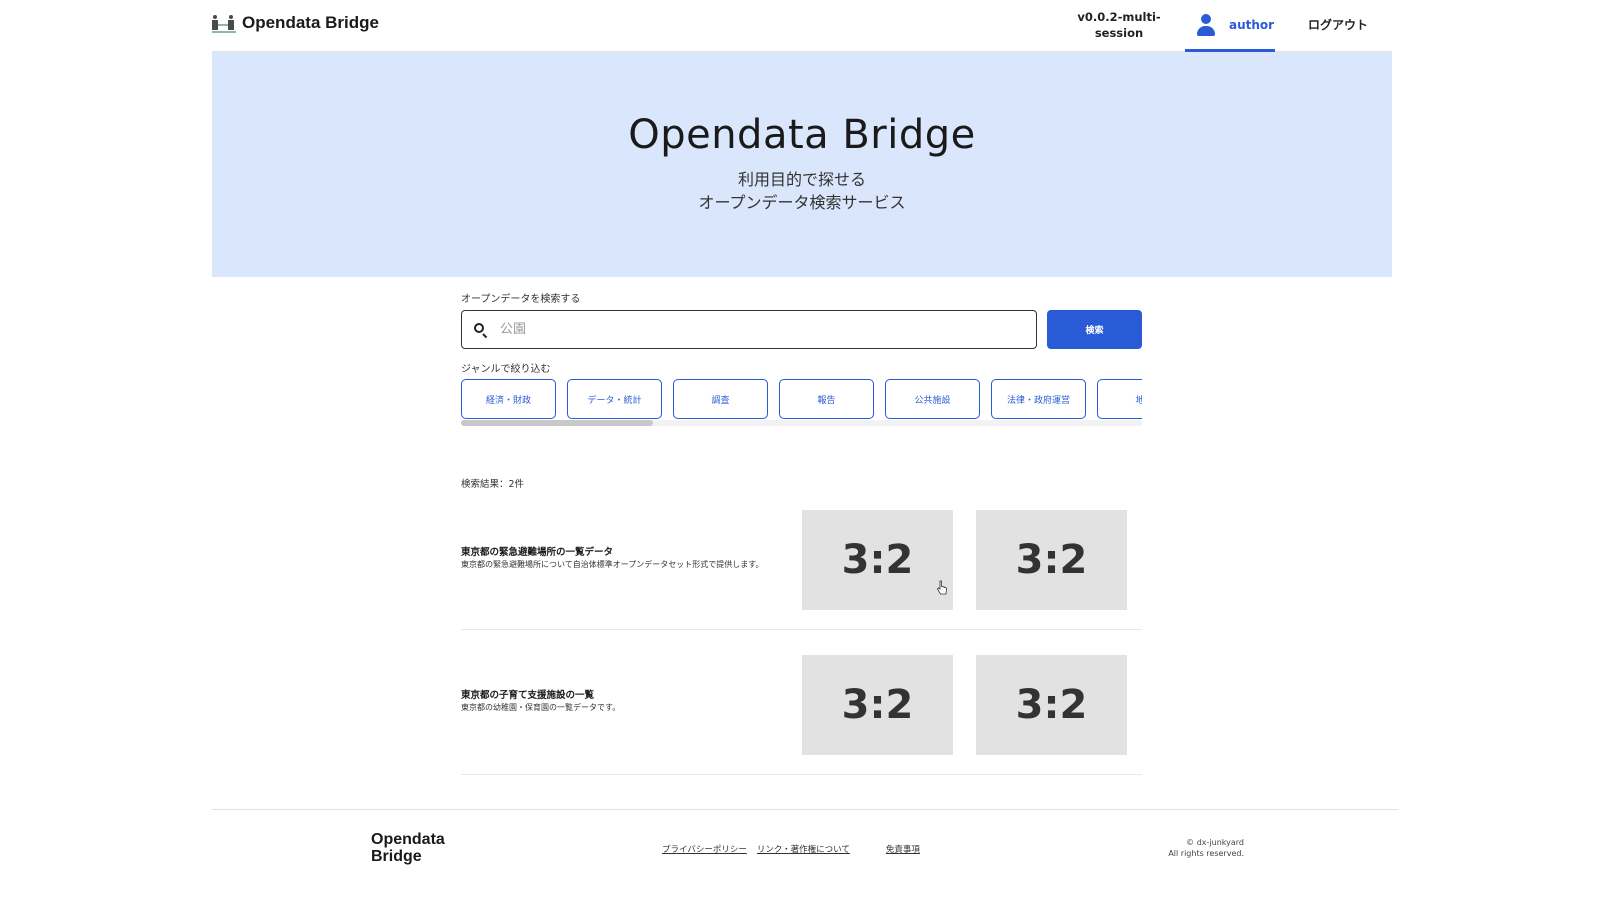  Describe the element at coordinates (1199, 848) in the screenshot. I see `copyright: © dx-junkyard All rights reserved.` at that location.